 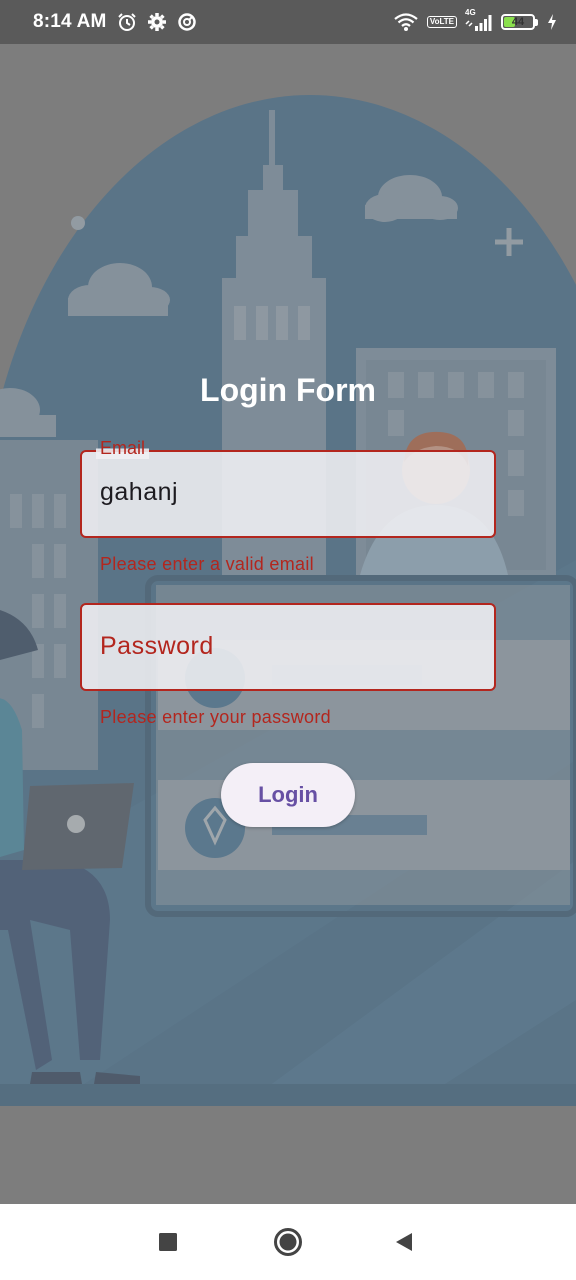 What do you see at coordinates (70, 21) in the screenshot?
I see `status-time: 8:14 AM` at bounding box center [70, 21].